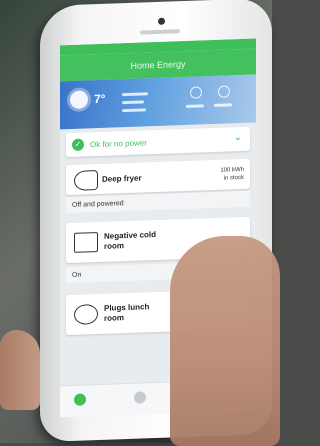  I want to click on card-label: Deep fryer, so click(122, 178).